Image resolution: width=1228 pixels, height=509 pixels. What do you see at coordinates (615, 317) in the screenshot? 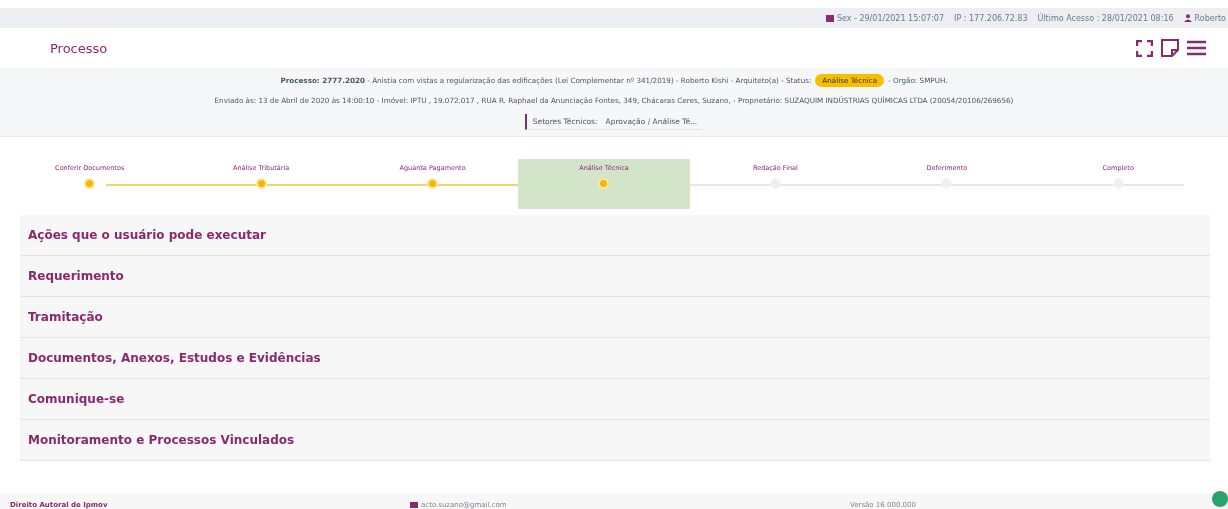
I see `accordion-header: Tramitação` at bounding box center [615, 317].